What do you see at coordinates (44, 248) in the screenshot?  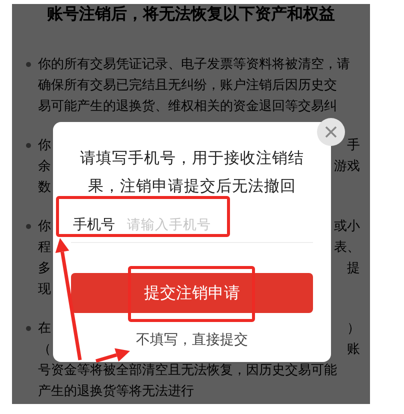 I see `body-text: 程` at bounding box center [44, 248].